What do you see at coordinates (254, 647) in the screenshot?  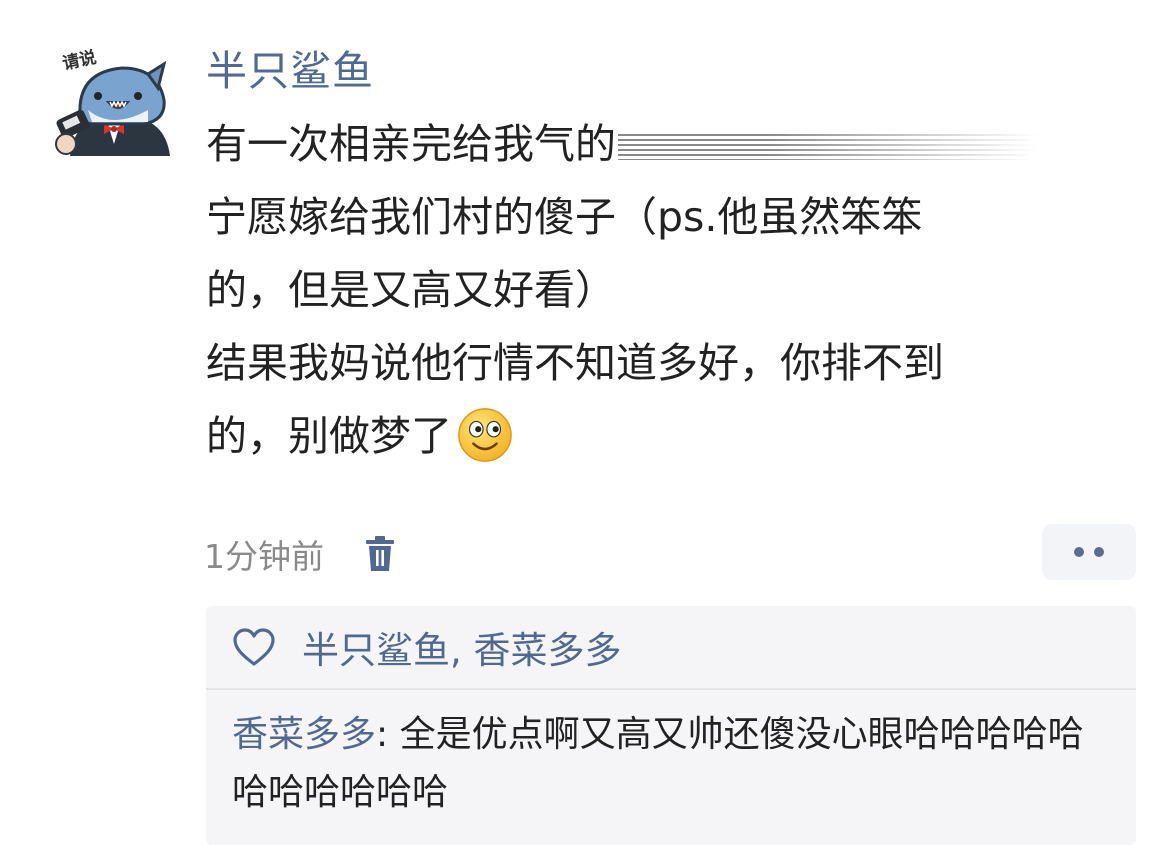 I see `heart-icon` at bounding box center [254, 647].